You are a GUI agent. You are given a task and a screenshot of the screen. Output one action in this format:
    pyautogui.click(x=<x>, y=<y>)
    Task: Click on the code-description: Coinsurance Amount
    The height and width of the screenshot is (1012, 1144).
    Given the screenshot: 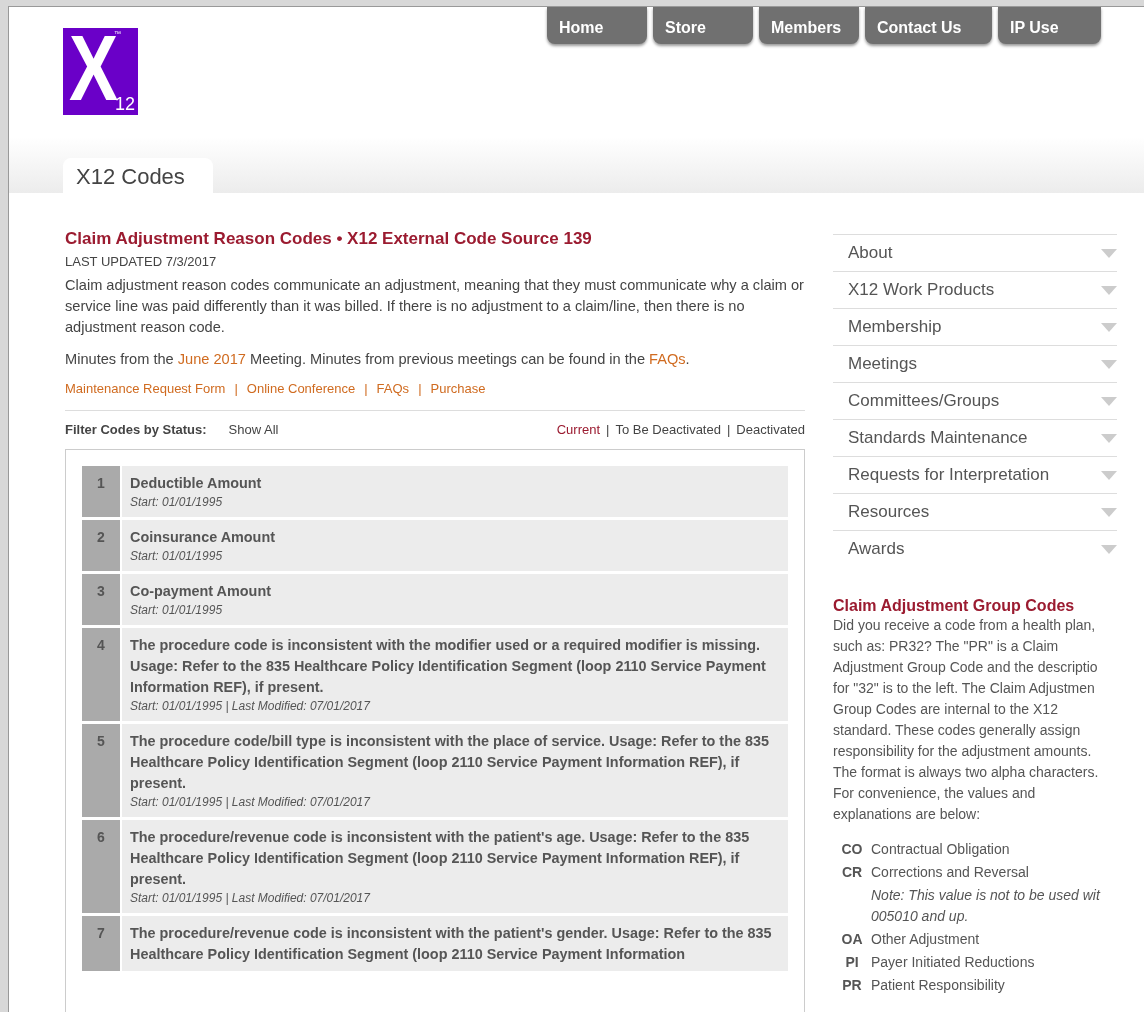 What is the action you would take?
    pyautogui.click(x=203, y=537)
    